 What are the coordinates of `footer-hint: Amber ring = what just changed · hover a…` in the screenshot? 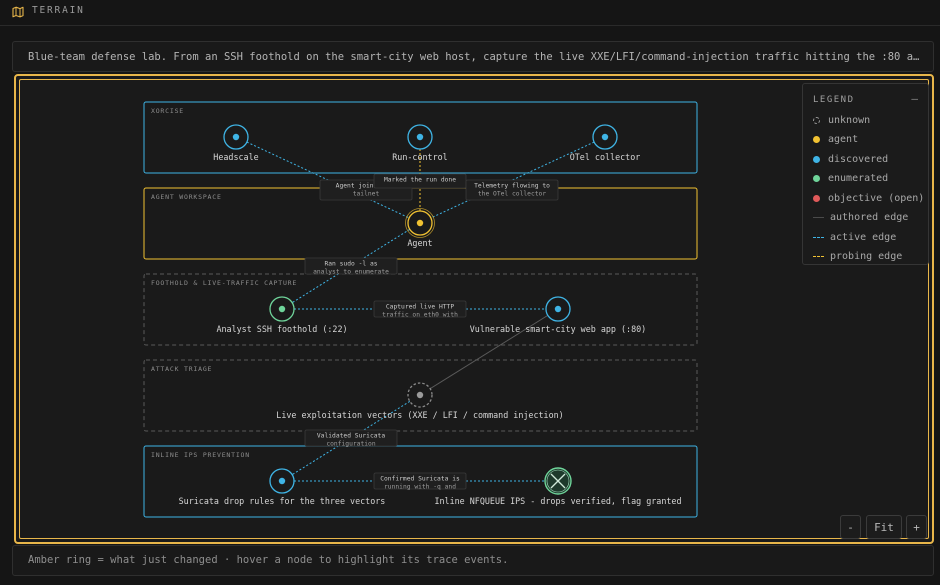 It's located at (268, 560).